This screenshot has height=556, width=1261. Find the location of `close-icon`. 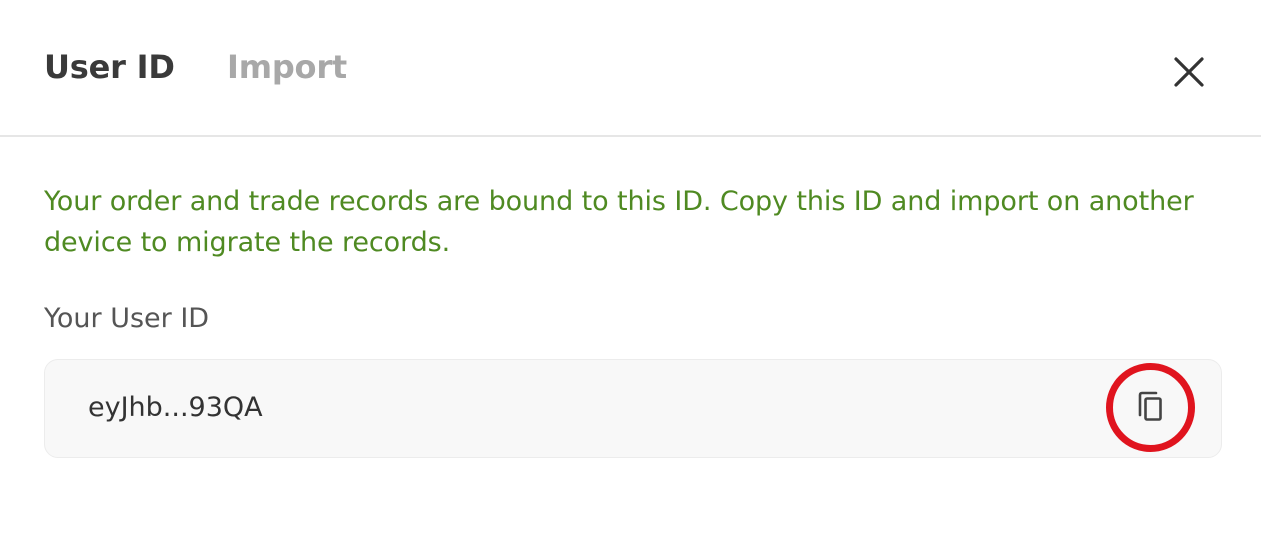

close-icon is located at coordinates (1189, 72).